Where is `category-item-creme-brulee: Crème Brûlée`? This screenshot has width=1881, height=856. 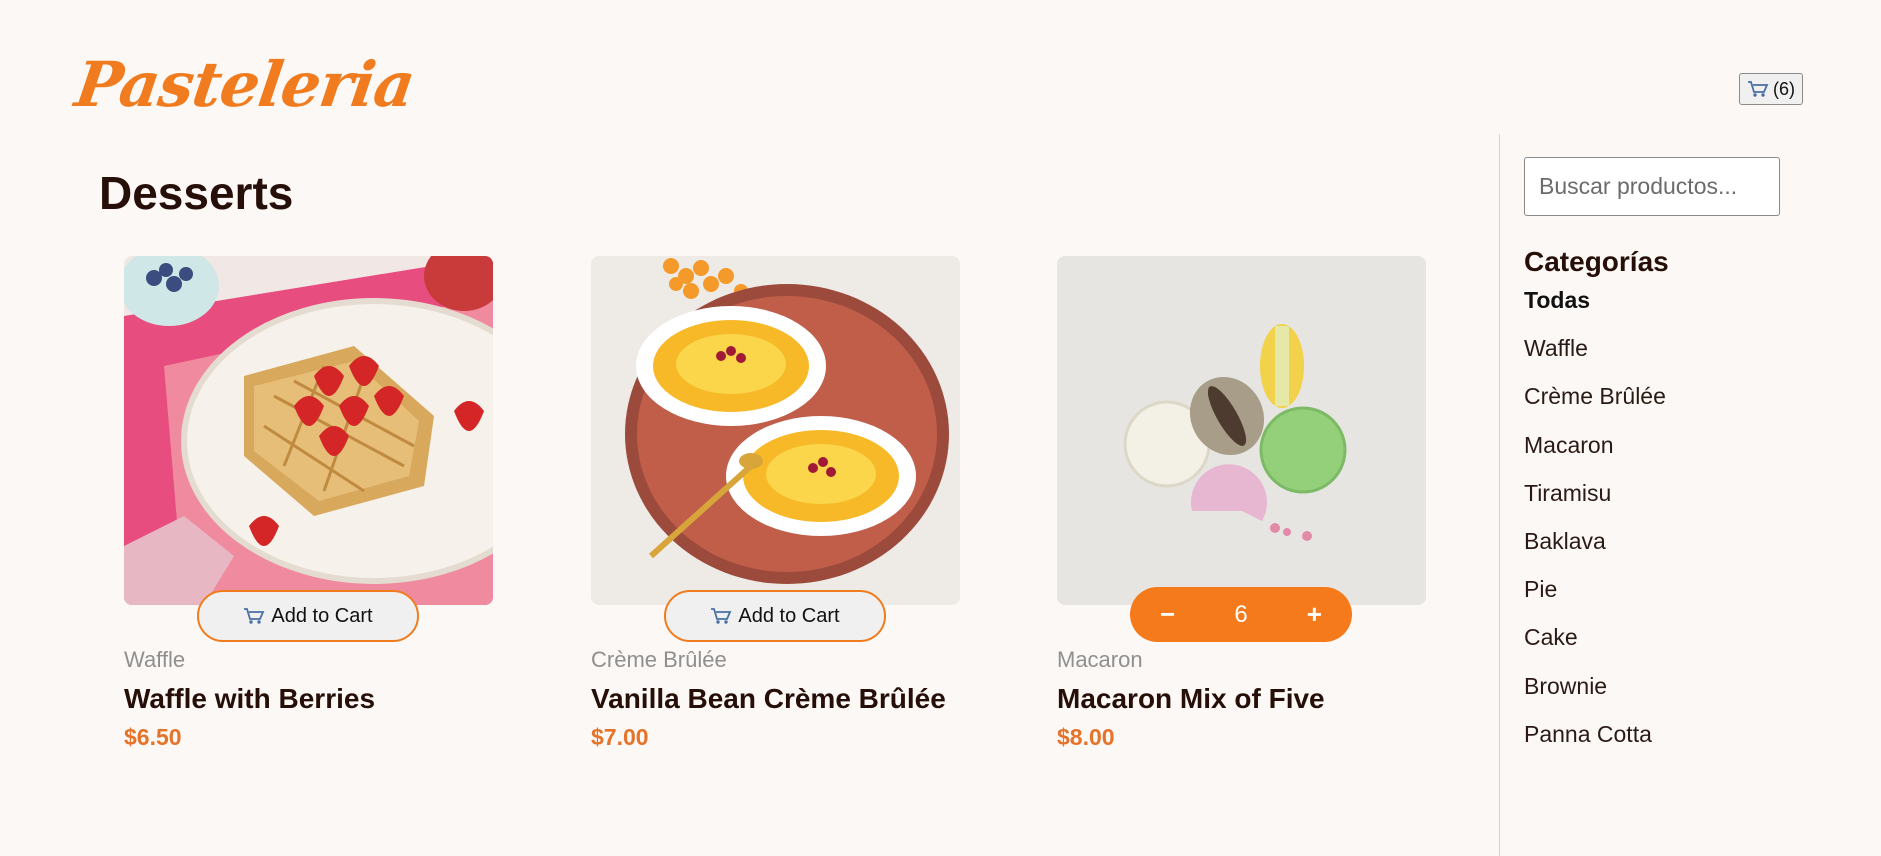
category-item-creme-brulee: Crème Brûlée is located at coordinates (1595, 404).